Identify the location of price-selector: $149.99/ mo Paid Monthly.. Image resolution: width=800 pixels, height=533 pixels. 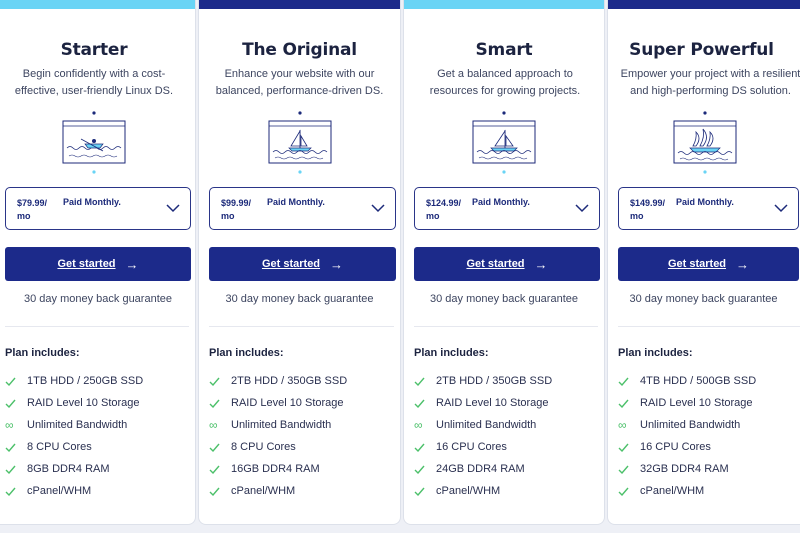
(708, 208).